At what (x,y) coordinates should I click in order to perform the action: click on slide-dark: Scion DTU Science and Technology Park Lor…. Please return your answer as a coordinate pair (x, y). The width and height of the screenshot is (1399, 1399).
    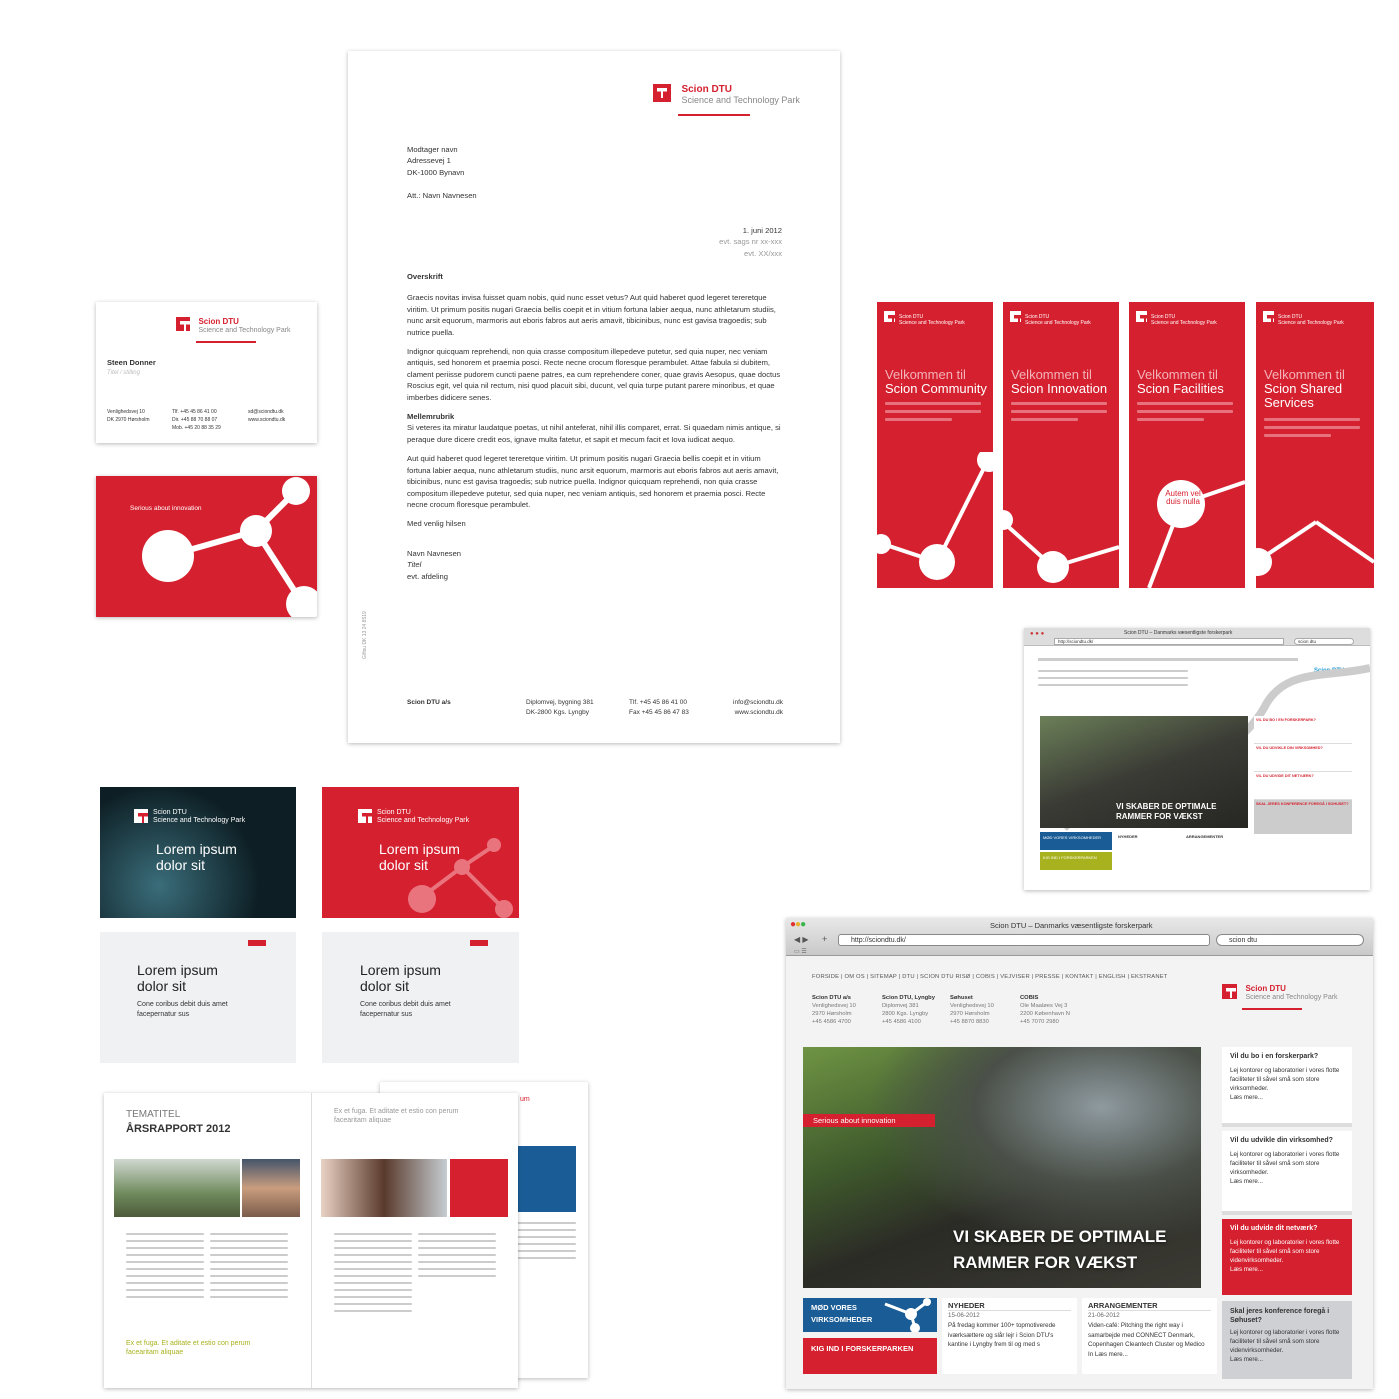
    Looking at the image, I should click on (198, 852).